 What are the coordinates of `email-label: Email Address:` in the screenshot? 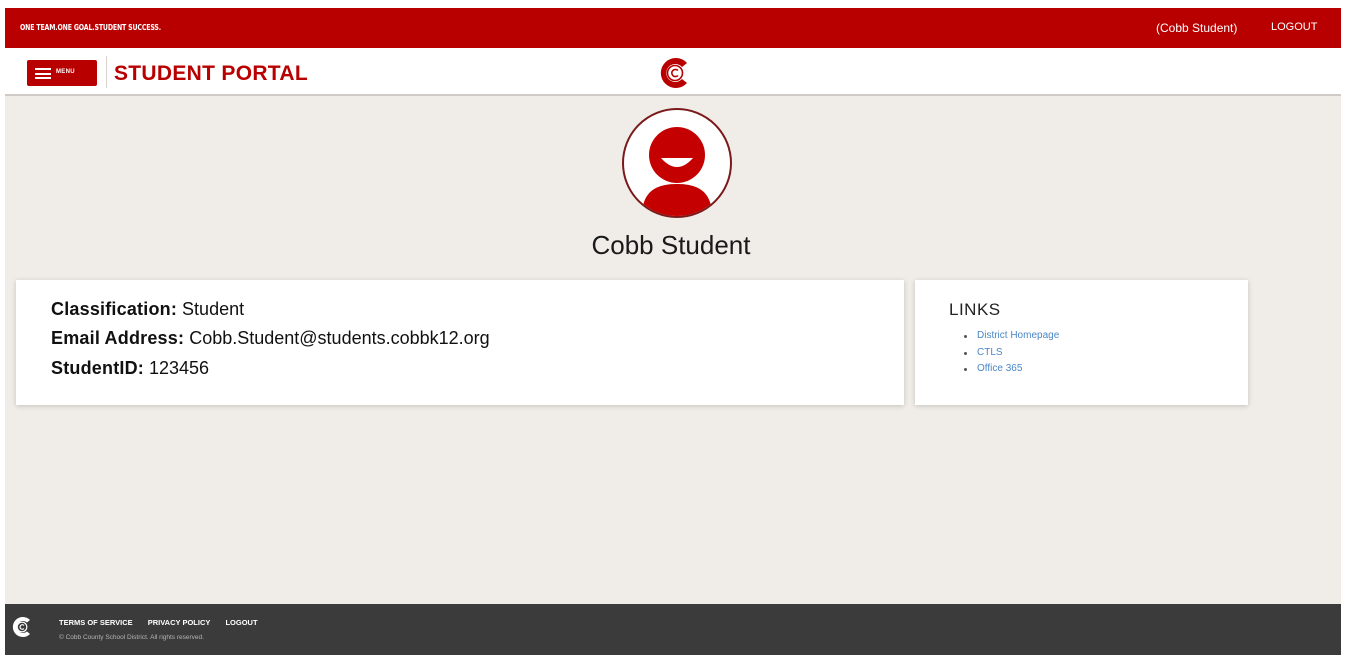 It's located at (118, 338).